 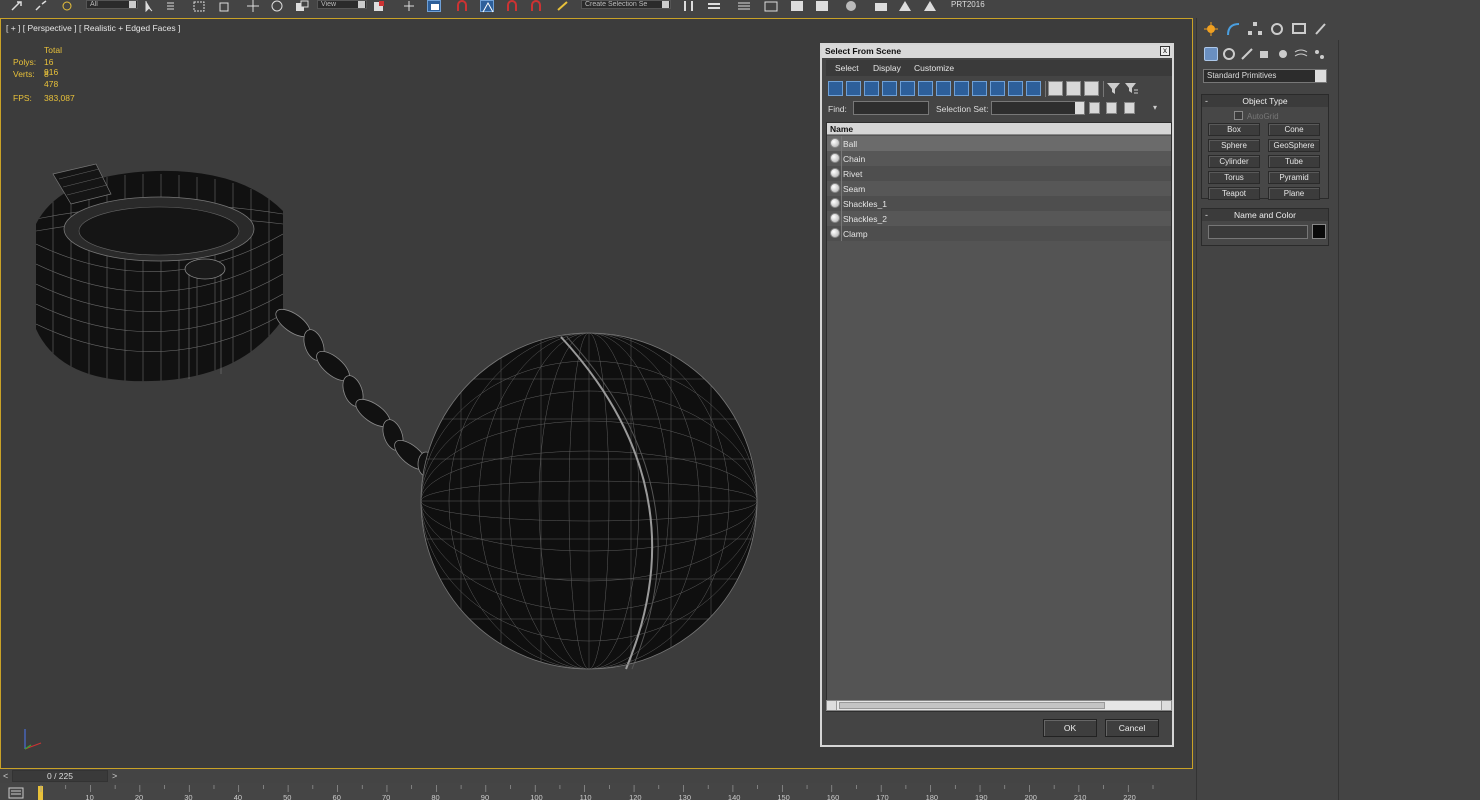 I want to click on display-xrefs-icon, so click(x=961, y=88).